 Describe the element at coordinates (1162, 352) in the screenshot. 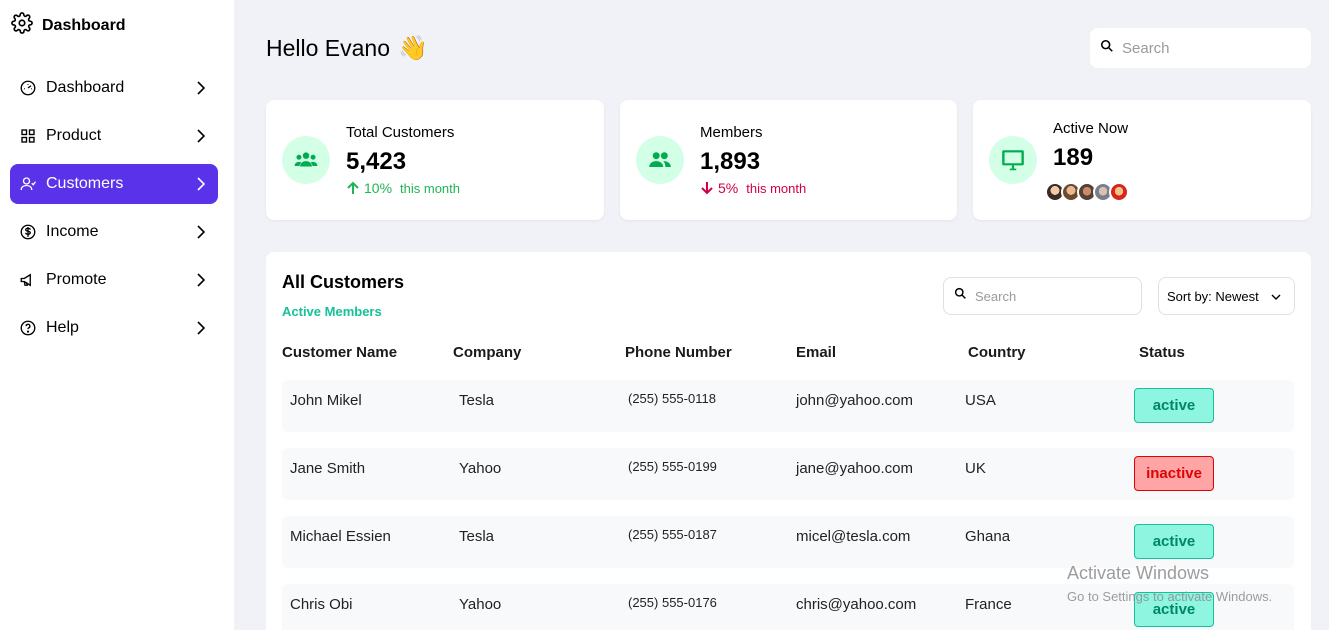

I see `column-header-status: Status` at that location.